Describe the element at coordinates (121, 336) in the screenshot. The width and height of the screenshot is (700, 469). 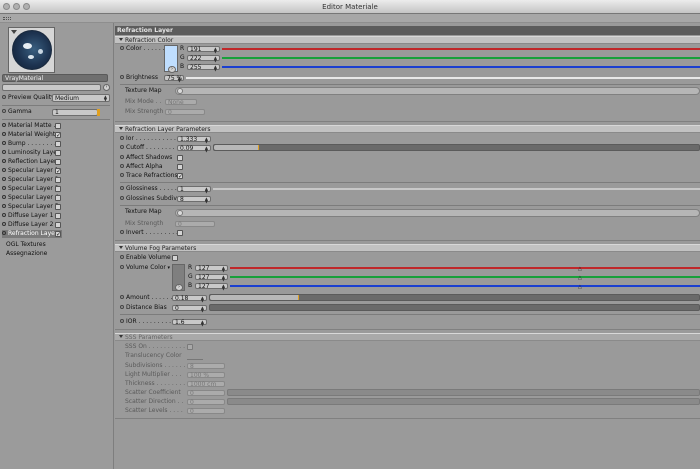
I see `collapse-arrow-icon` at that location.